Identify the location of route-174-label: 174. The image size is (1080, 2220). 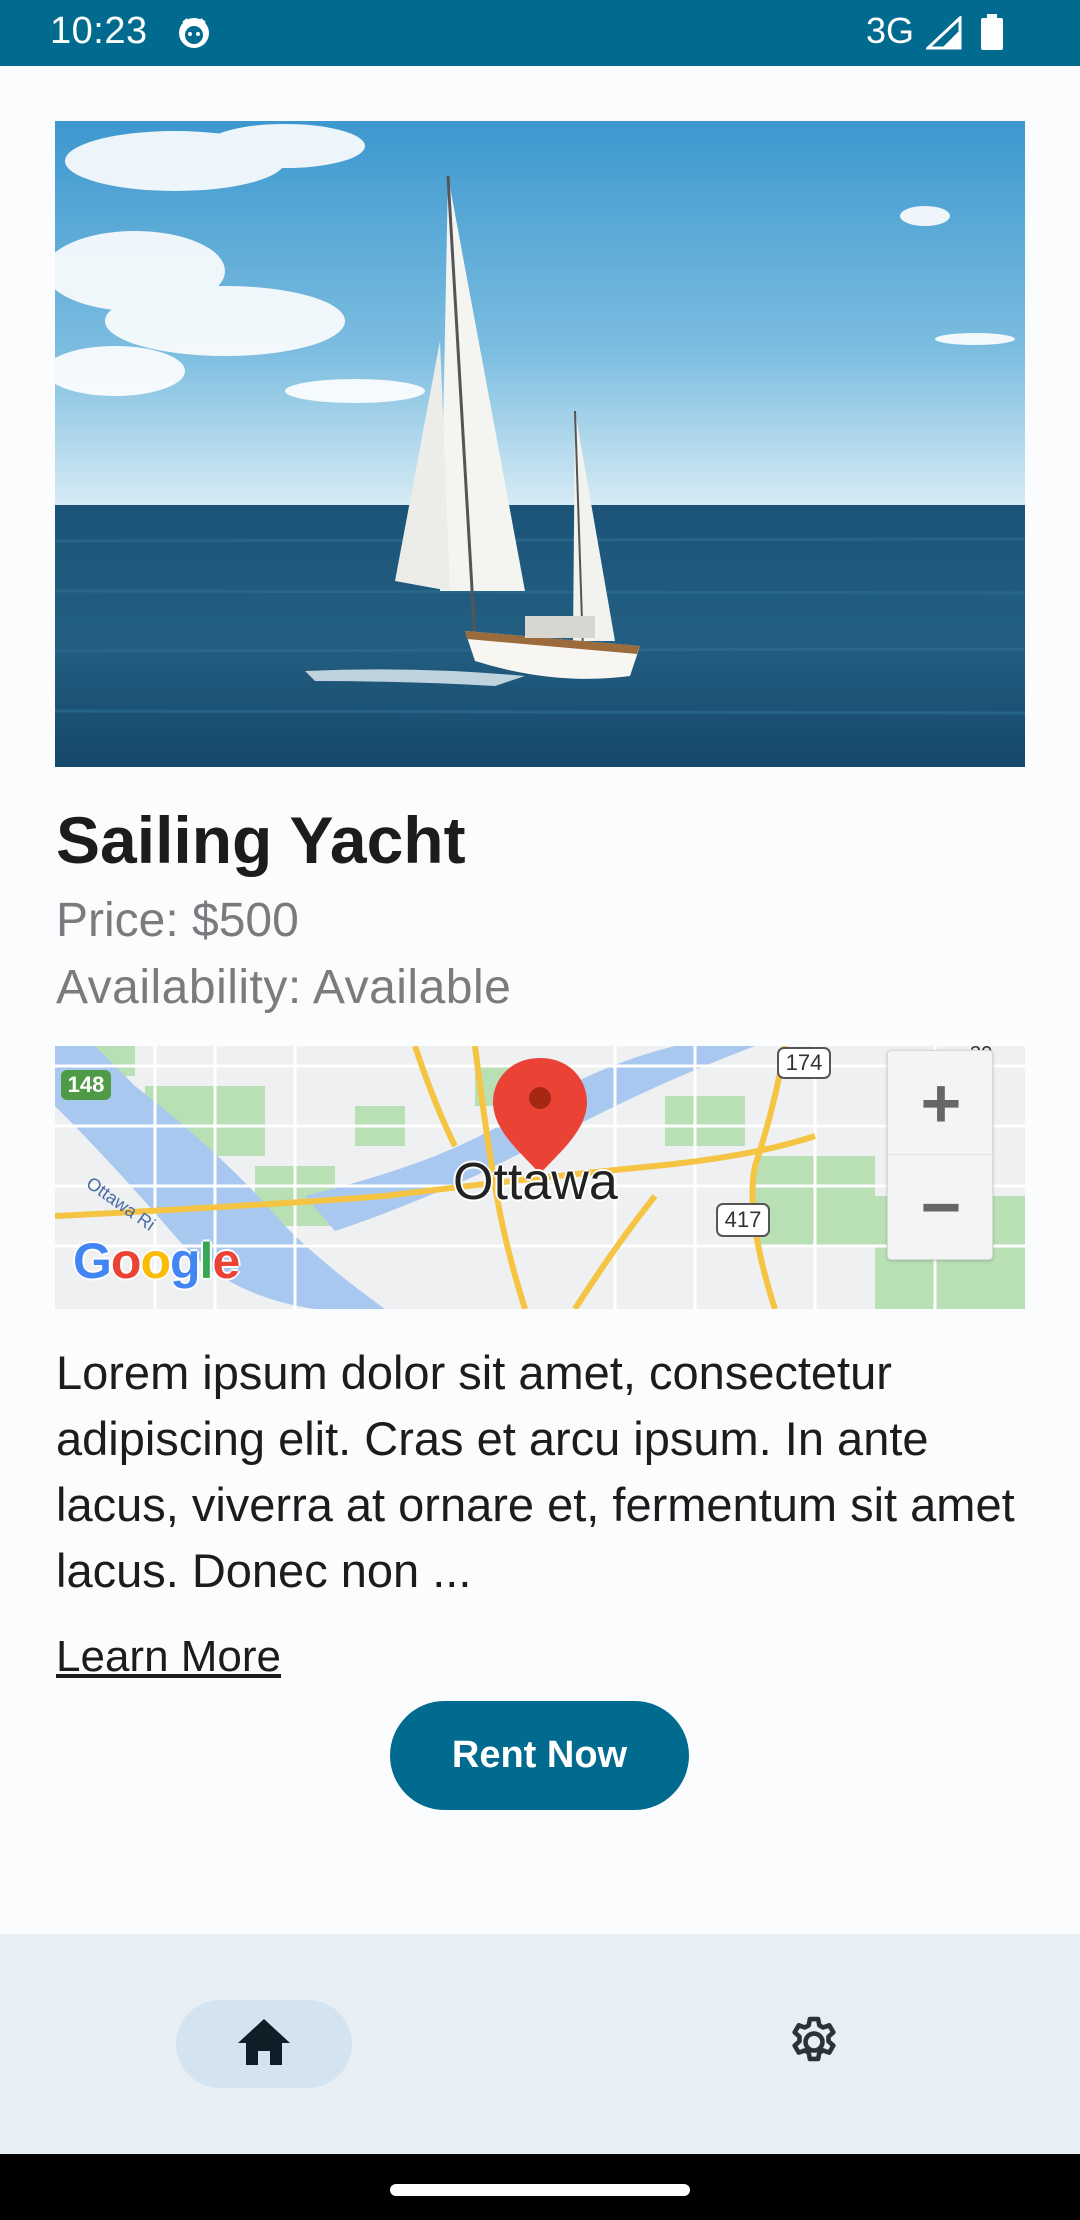
(804, 1062).